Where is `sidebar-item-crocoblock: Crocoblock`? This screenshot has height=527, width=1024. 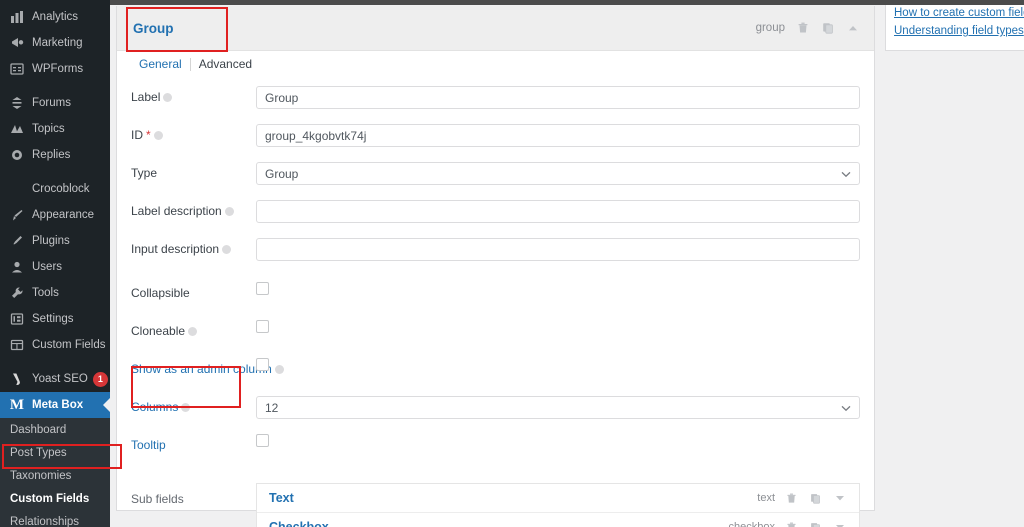
sidebar-item-crocoblock: Crocoblock is located at coordinates (55, 189).